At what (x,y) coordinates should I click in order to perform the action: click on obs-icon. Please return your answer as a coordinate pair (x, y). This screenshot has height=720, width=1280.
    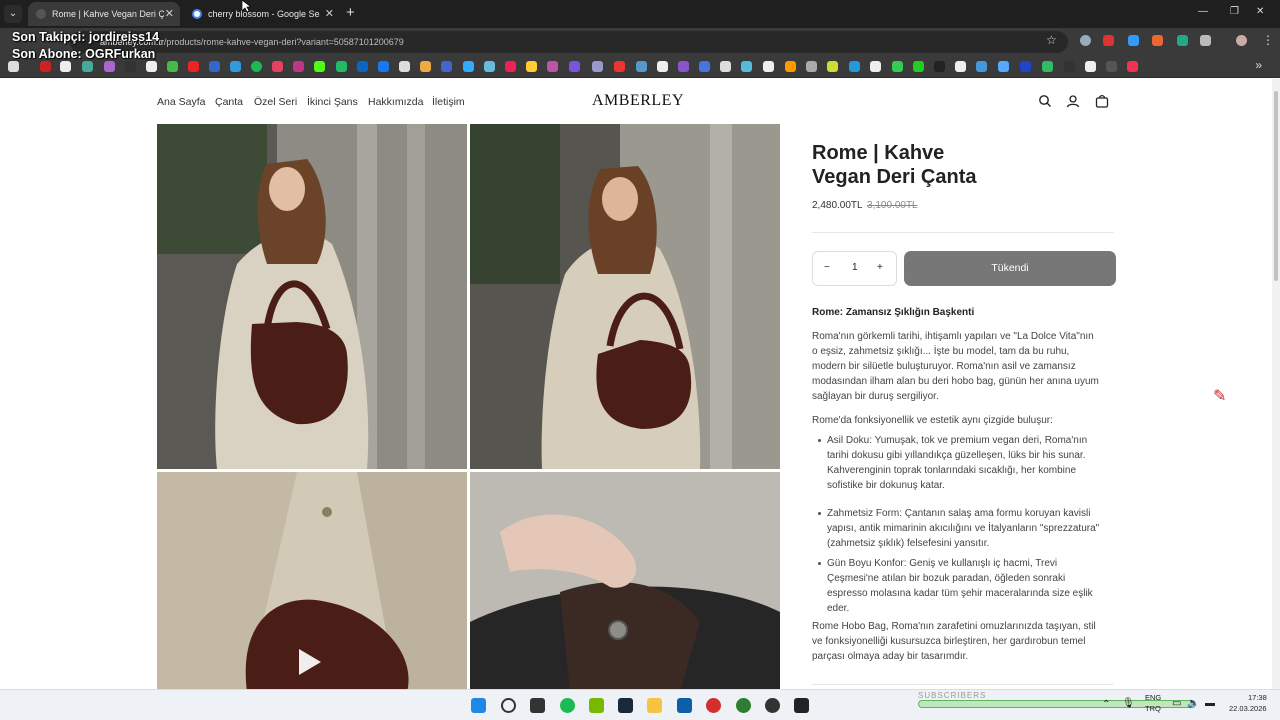
    Looking at the image, I should click on (772, 705).